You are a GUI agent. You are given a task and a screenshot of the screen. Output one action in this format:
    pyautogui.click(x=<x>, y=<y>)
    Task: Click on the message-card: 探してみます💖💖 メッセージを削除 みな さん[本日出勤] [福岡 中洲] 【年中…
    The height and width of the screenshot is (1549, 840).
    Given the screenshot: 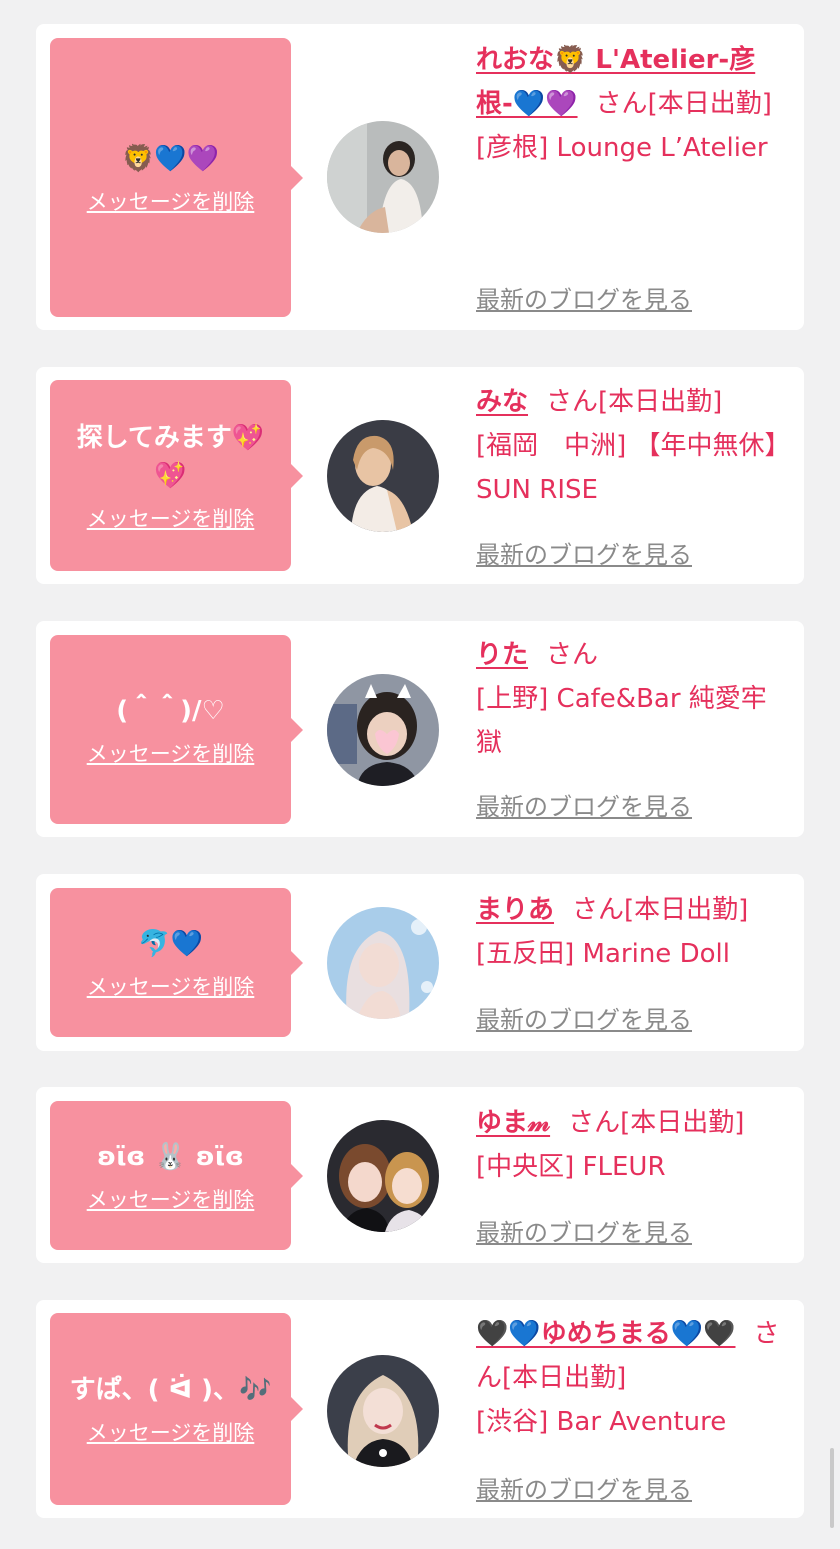 What is the action you would take?
    pyautogui.click(x=420, y=475)
    